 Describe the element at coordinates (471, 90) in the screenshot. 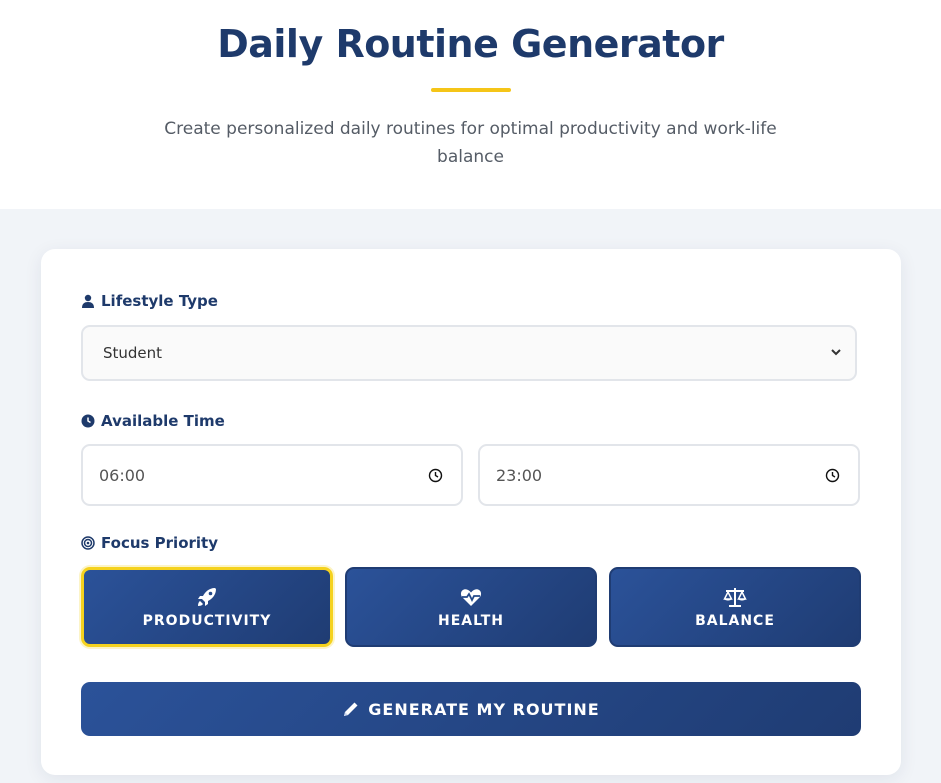

I see `title-underline` at that location.